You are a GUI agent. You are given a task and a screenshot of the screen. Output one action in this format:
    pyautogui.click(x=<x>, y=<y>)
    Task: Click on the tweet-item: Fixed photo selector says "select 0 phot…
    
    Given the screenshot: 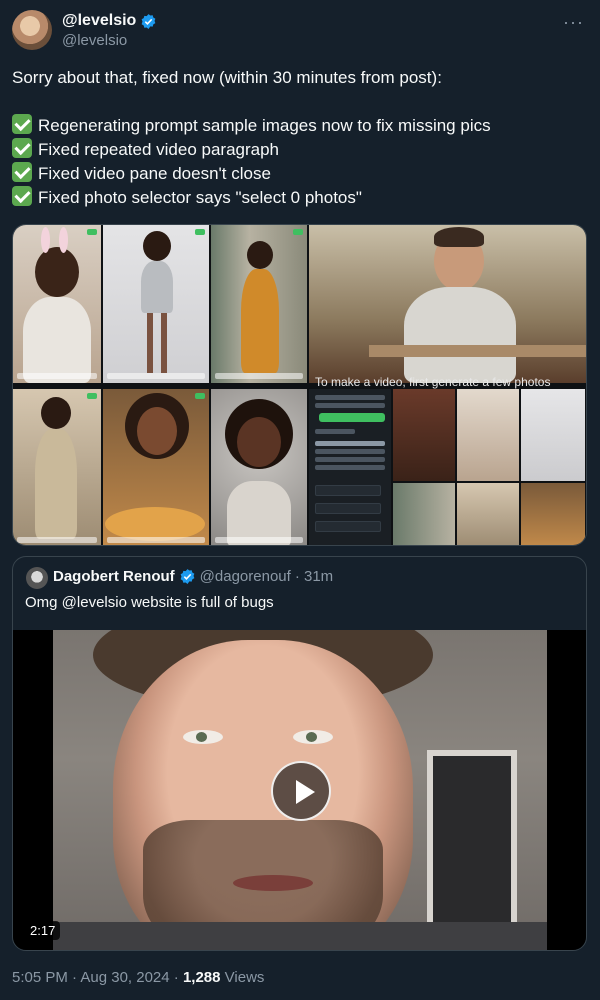 What is the action you would take?
    pyautogui.click(x=300, y=198)
    